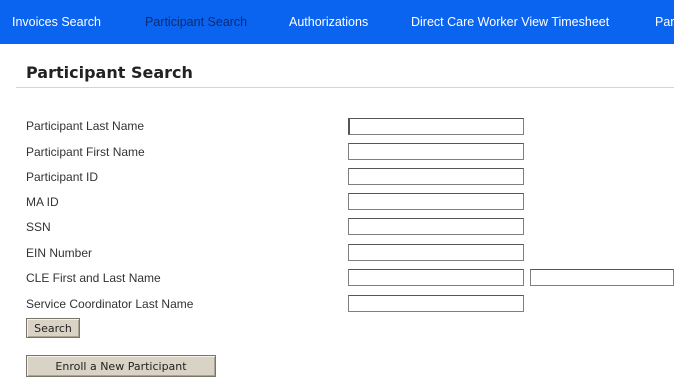  Describe the element at coordinates (328, 22) in the screenshot. I see `nav-item-authorizations: Authorizations` at that location.